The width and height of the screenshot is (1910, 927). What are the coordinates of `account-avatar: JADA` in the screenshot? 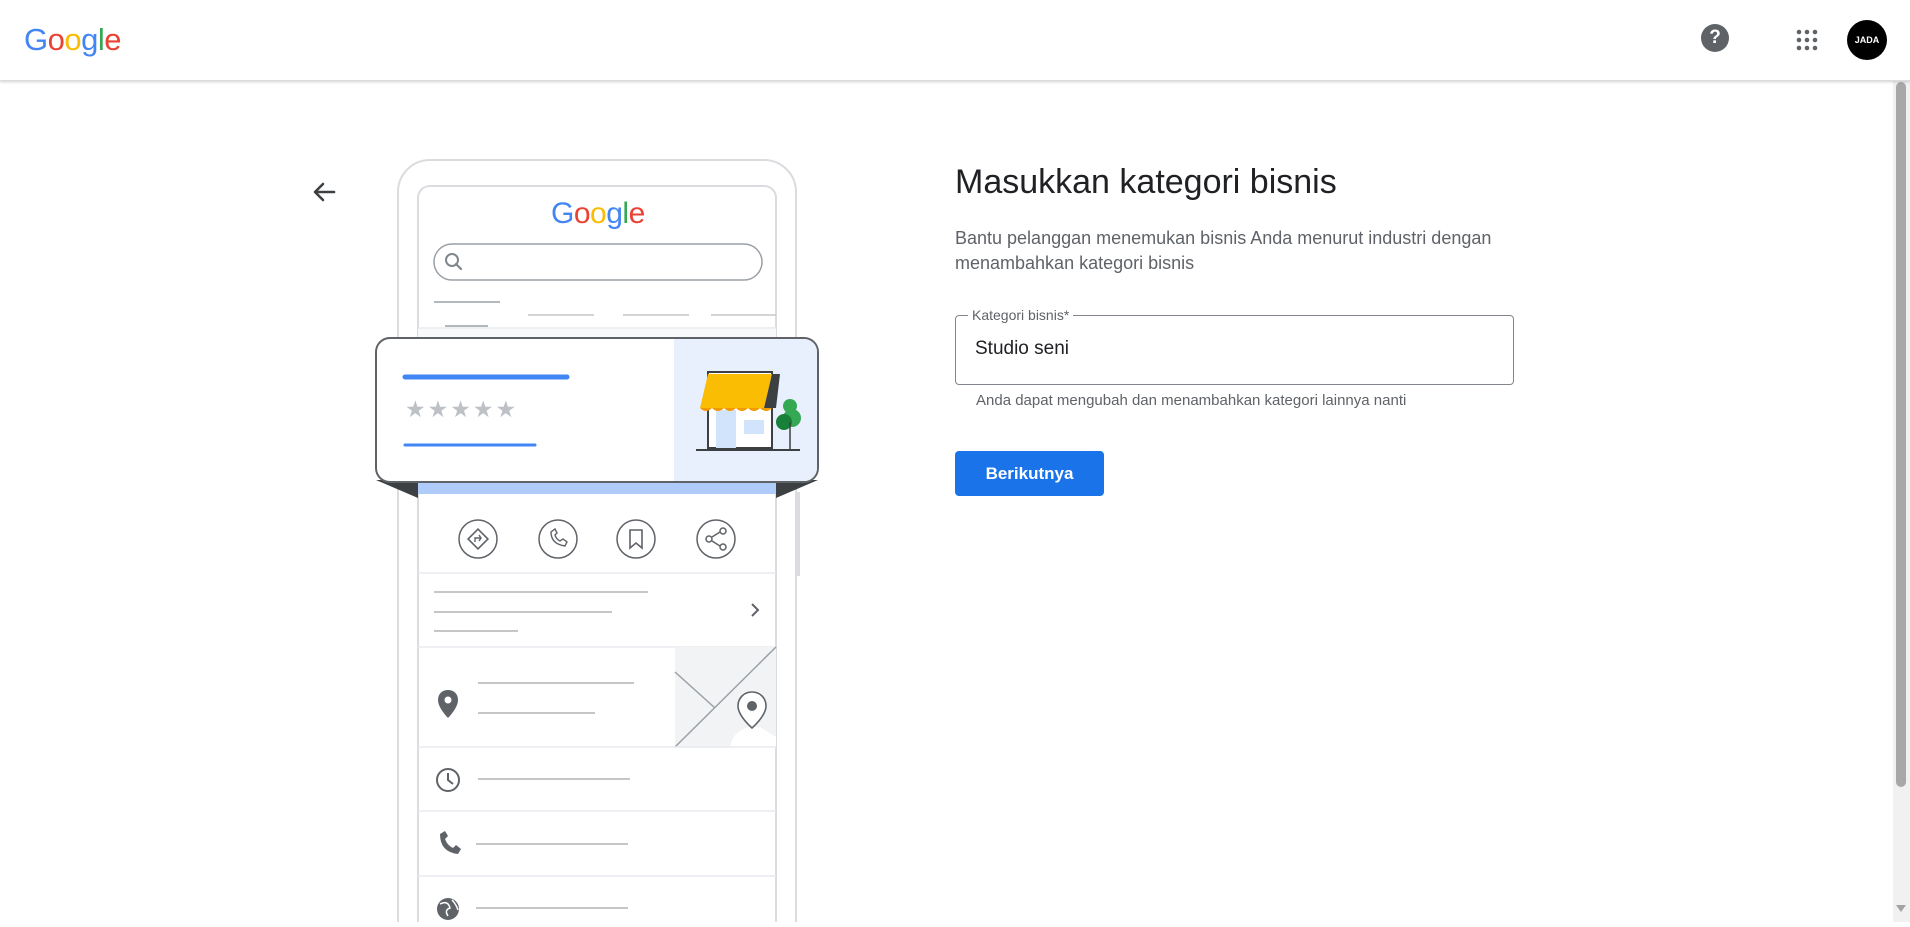 It's located at (1867, 40).